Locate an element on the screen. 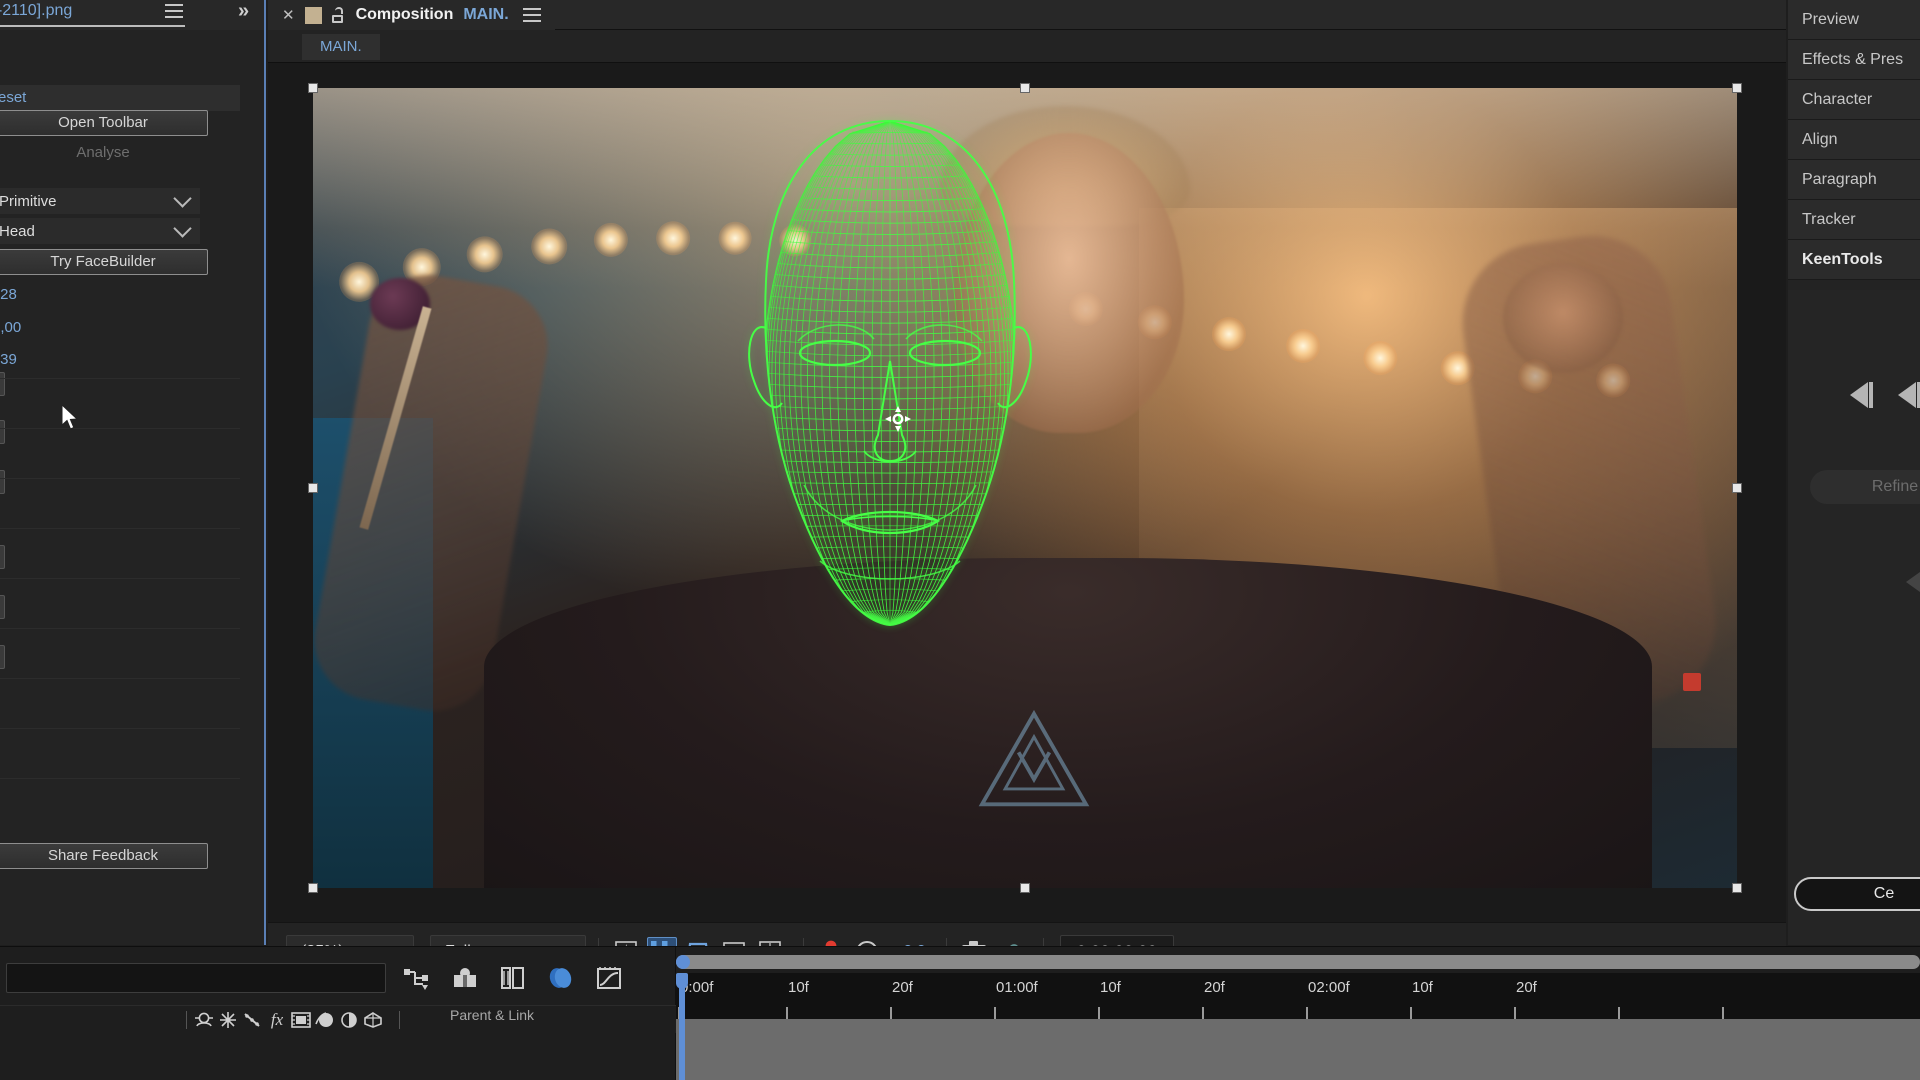 The width and height of the screenshot is (1920, 1080). model-type-select: Primitive is located at coordinates (100, 201).